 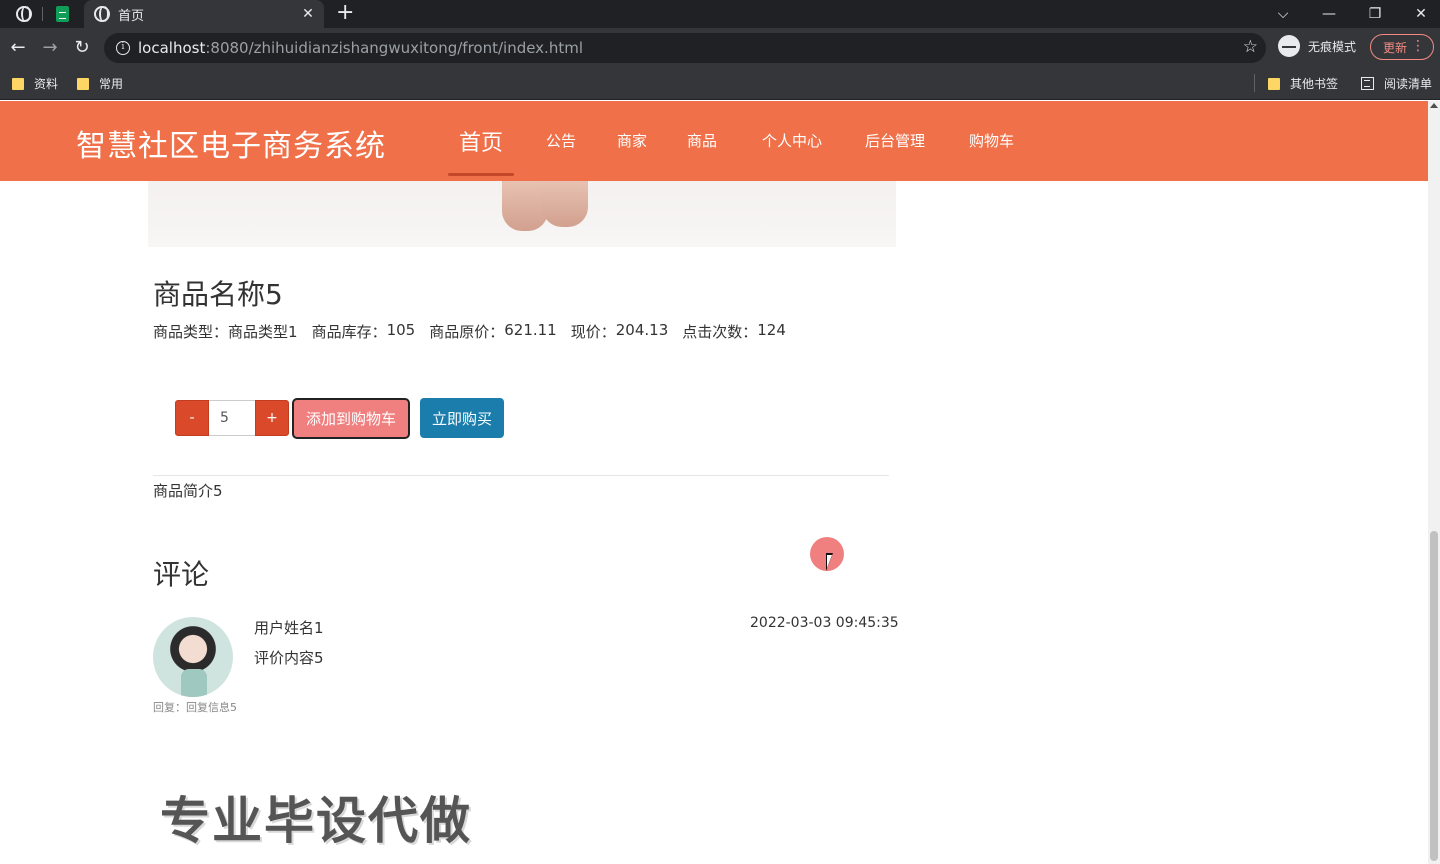 What do you see at coordinates (18, 48) in the screenshot?
I see `back-button: ←` at bounding box center [18, 48].